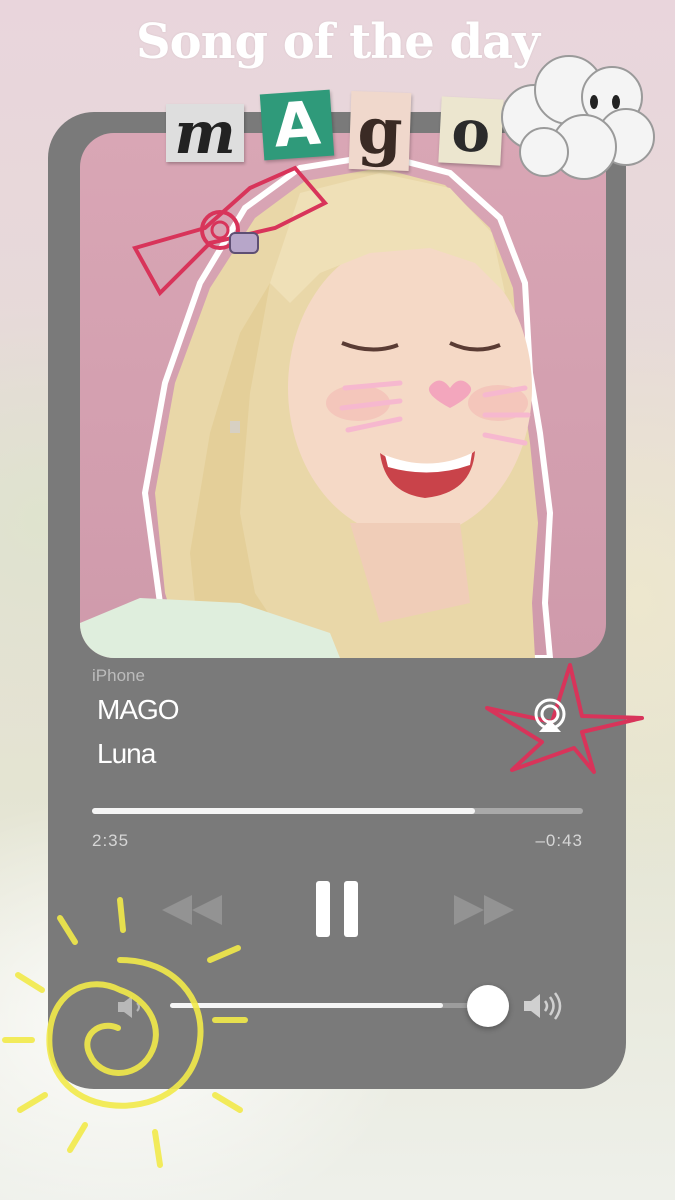 This screenshot has height=1200, width=675. I want to click on pause-button, so click(337, 909).